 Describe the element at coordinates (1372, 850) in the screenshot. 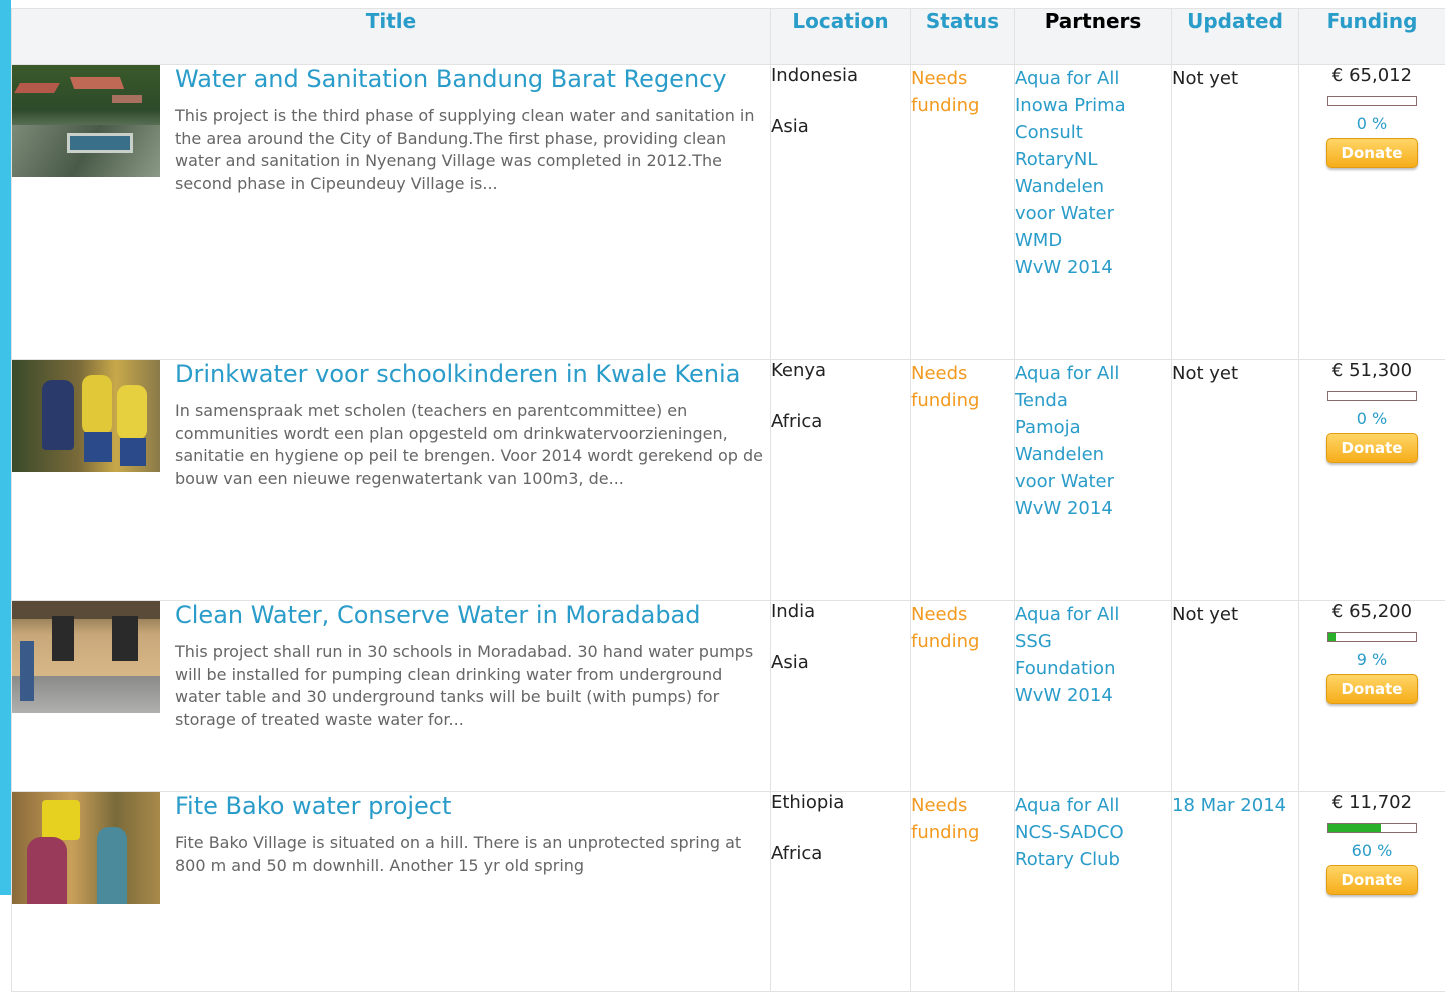

I see `funding-percent: 60 %` at that location.